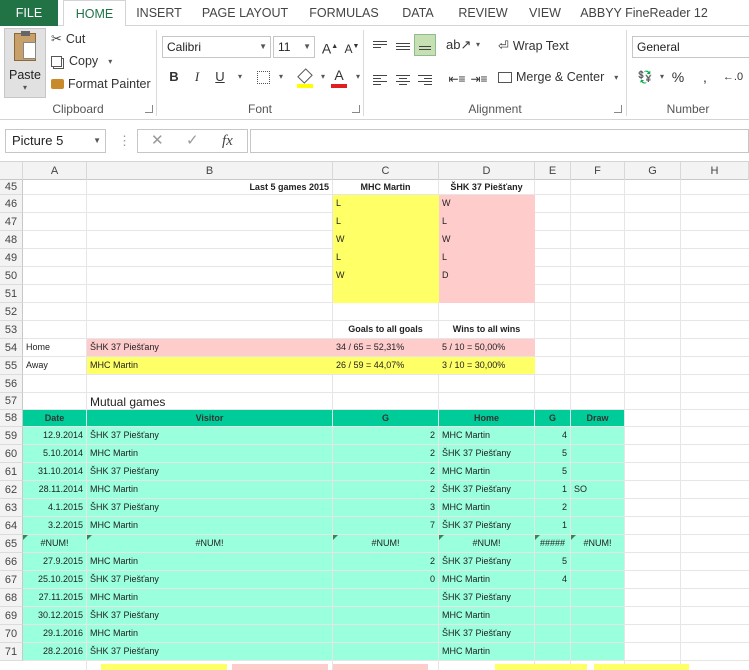  Describe the element at coordinates (487, 171) in the screenshot. I see `column-header: D` at that location.